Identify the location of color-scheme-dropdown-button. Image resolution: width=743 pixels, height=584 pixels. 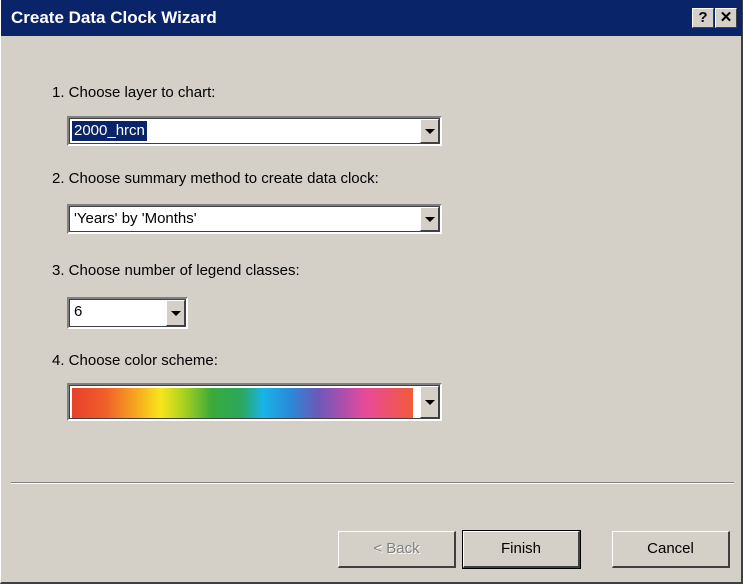
(429, 402).